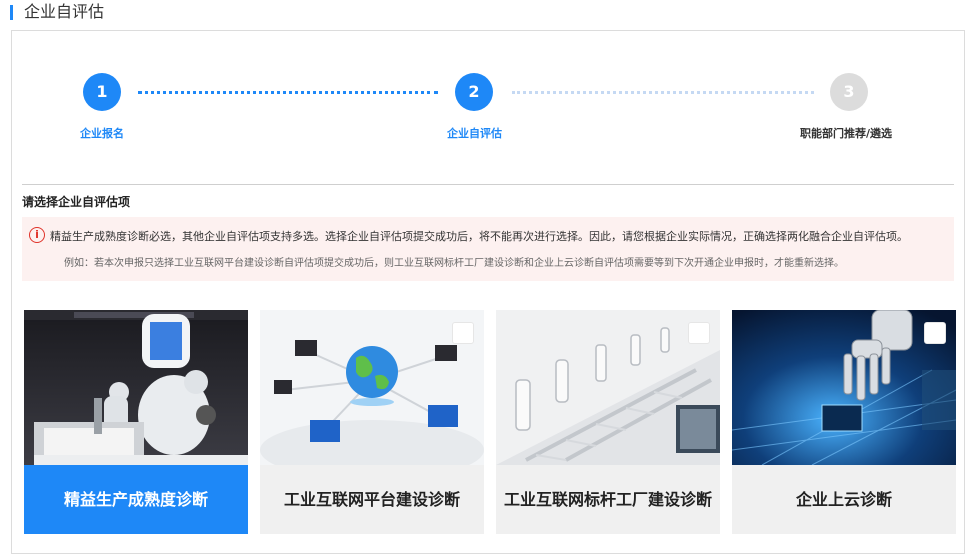  What do you see at coordinates (372, 387) in the screenshot?
I see `network-globe-icon` at bounding box center [372, 387].